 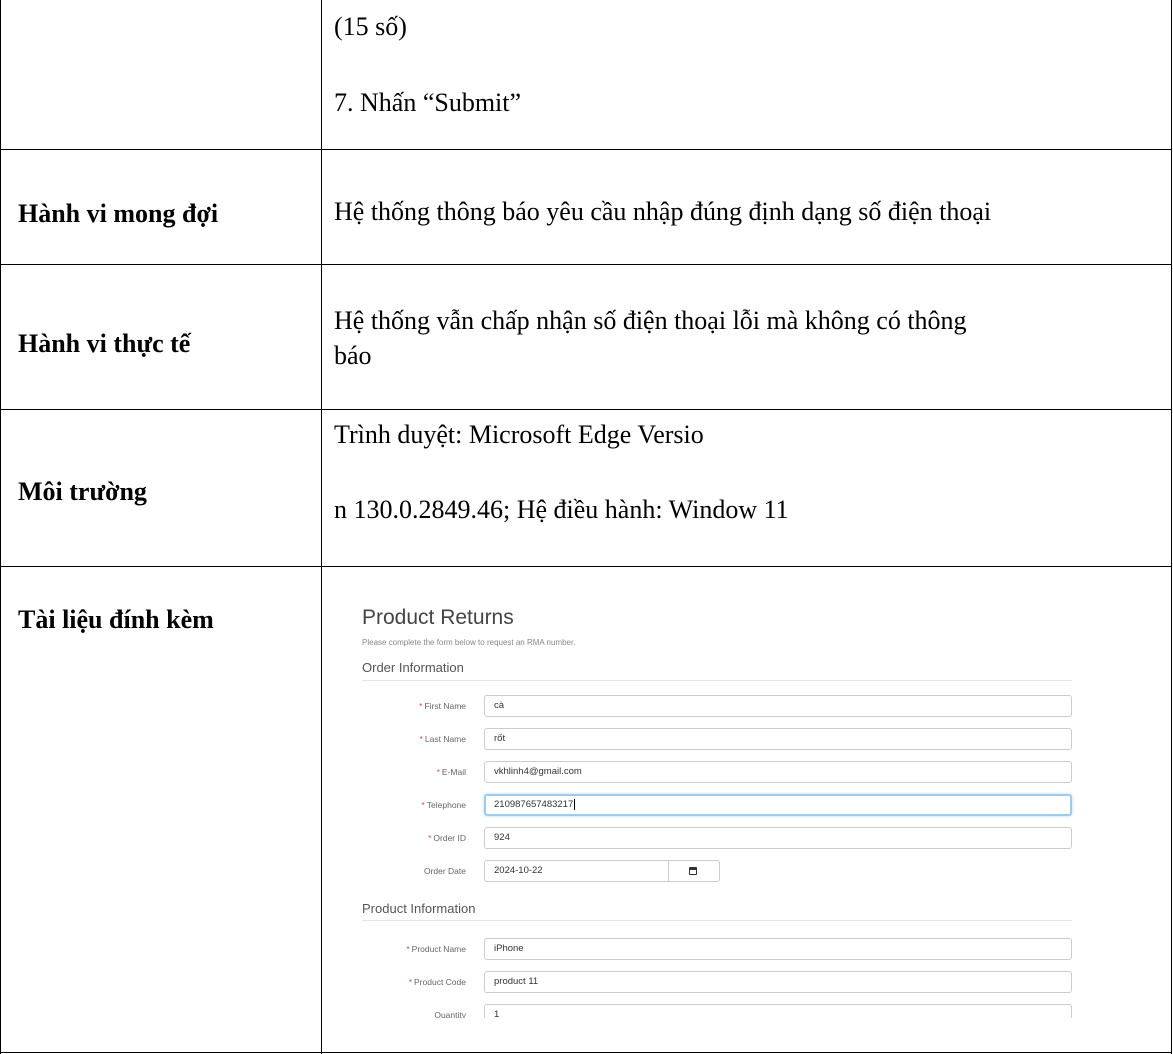 What do you see at coordinates (450, 1014) in the screenshot?
I see `quantity-label: Quantity` at bounding box center [450, 1014].